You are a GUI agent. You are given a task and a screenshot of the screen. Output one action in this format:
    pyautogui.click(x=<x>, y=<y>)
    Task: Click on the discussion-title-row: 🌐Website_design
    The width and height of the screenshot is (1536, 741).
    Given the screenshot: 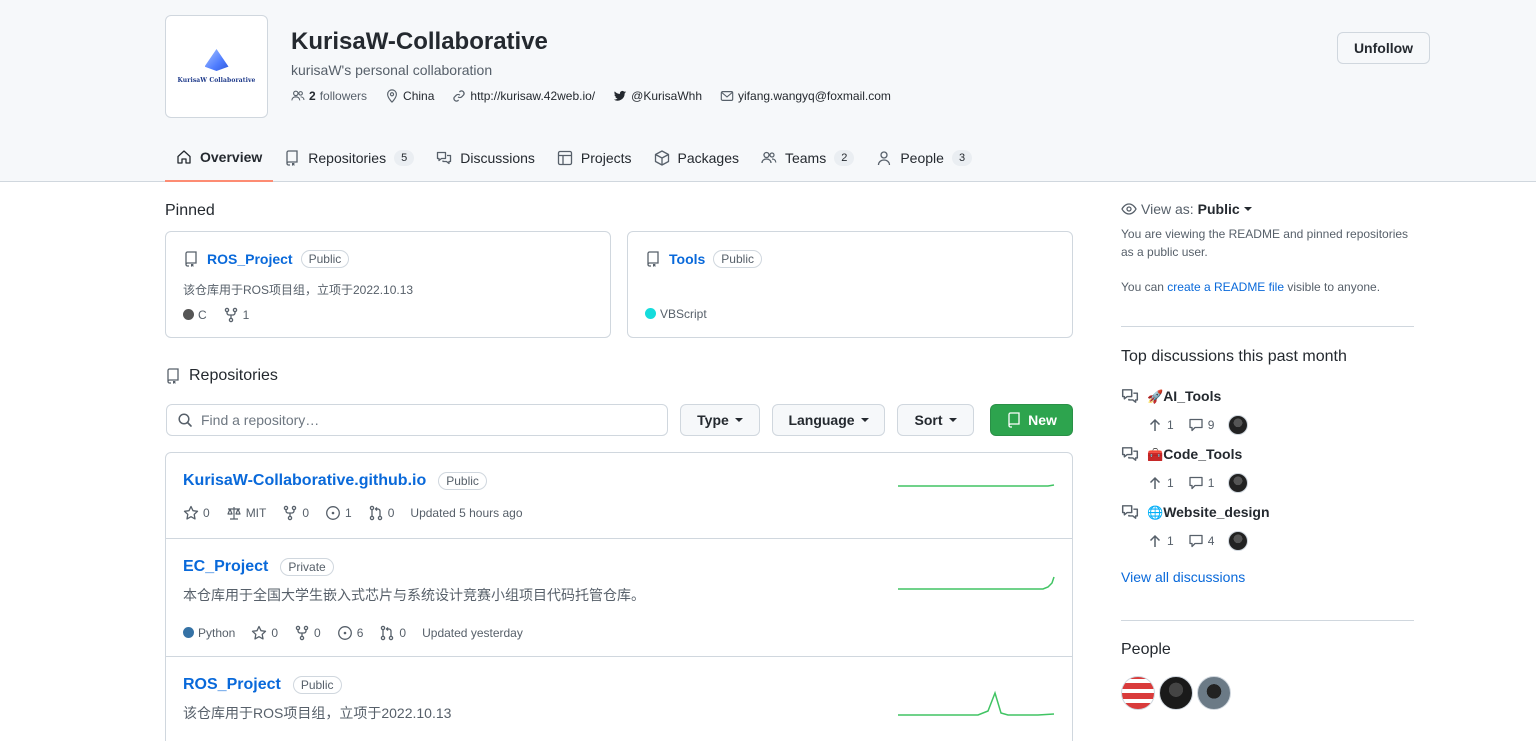 What is the action you would take?
    pyautogui.click(x=1267, y=512)
    